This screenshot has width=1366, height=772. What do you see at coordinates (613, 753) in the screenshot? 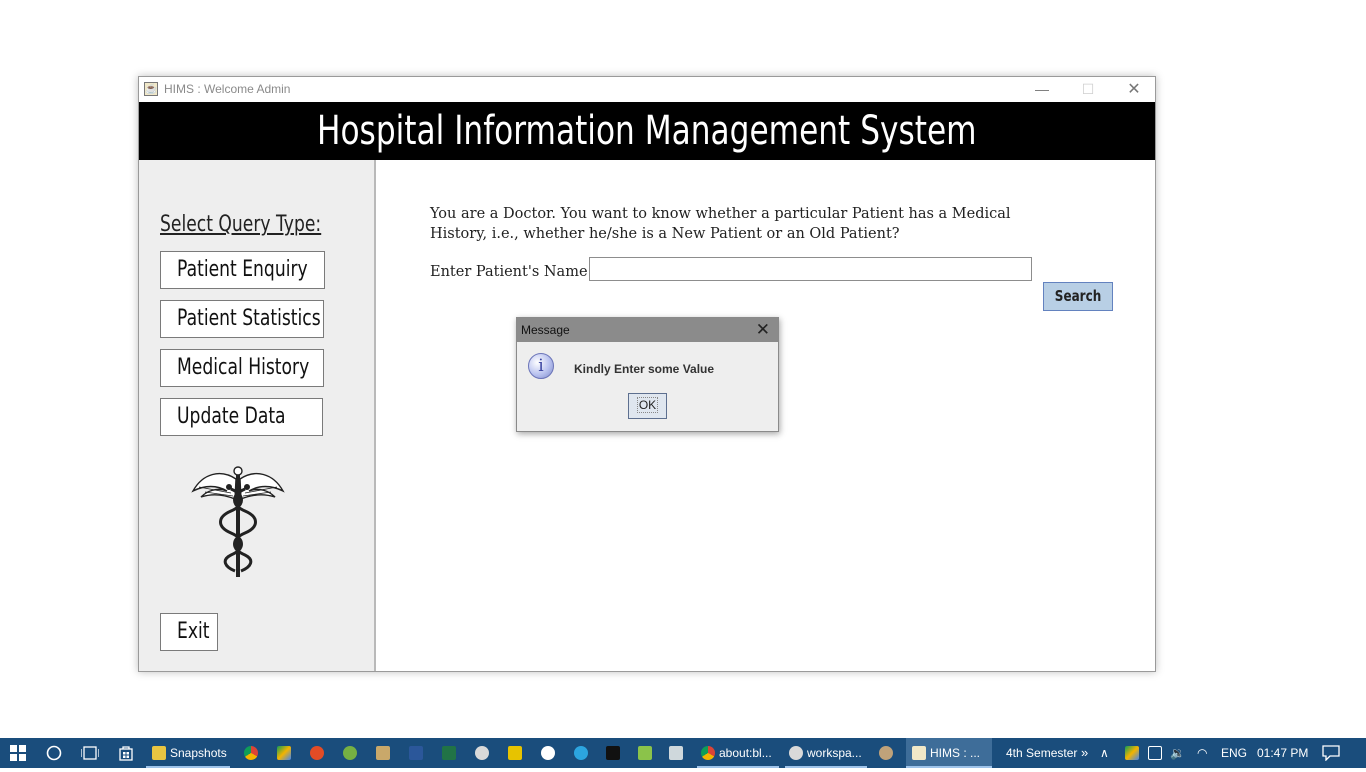
I see `terminal-icon` at bounding box center [613, 753].